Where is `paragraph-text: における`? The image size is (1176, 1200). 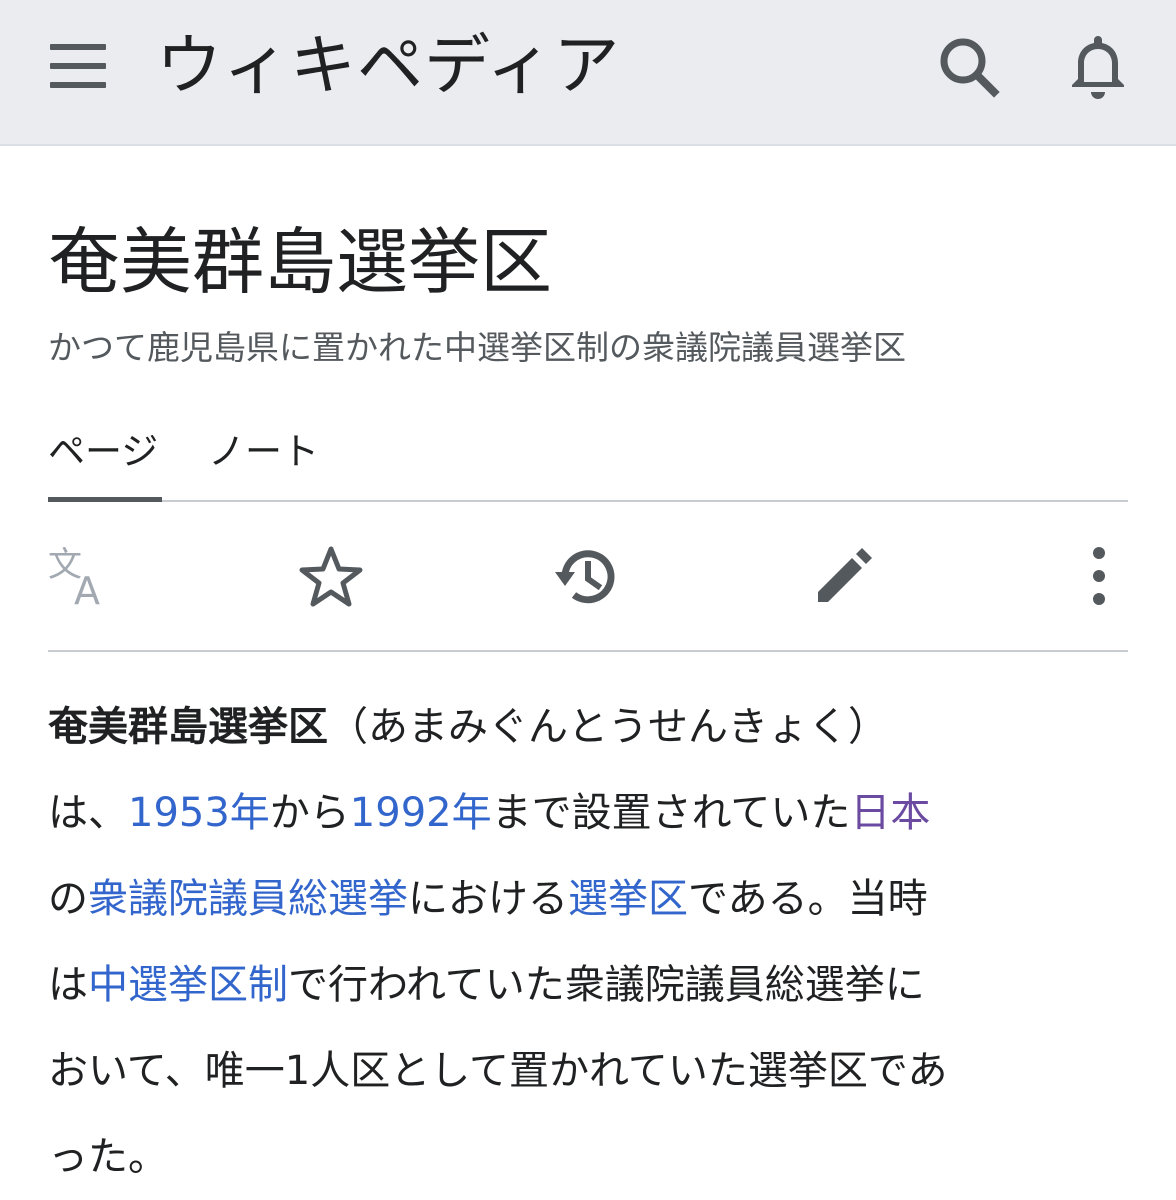
paragraph-text: における is located at coordinates (488, 899).